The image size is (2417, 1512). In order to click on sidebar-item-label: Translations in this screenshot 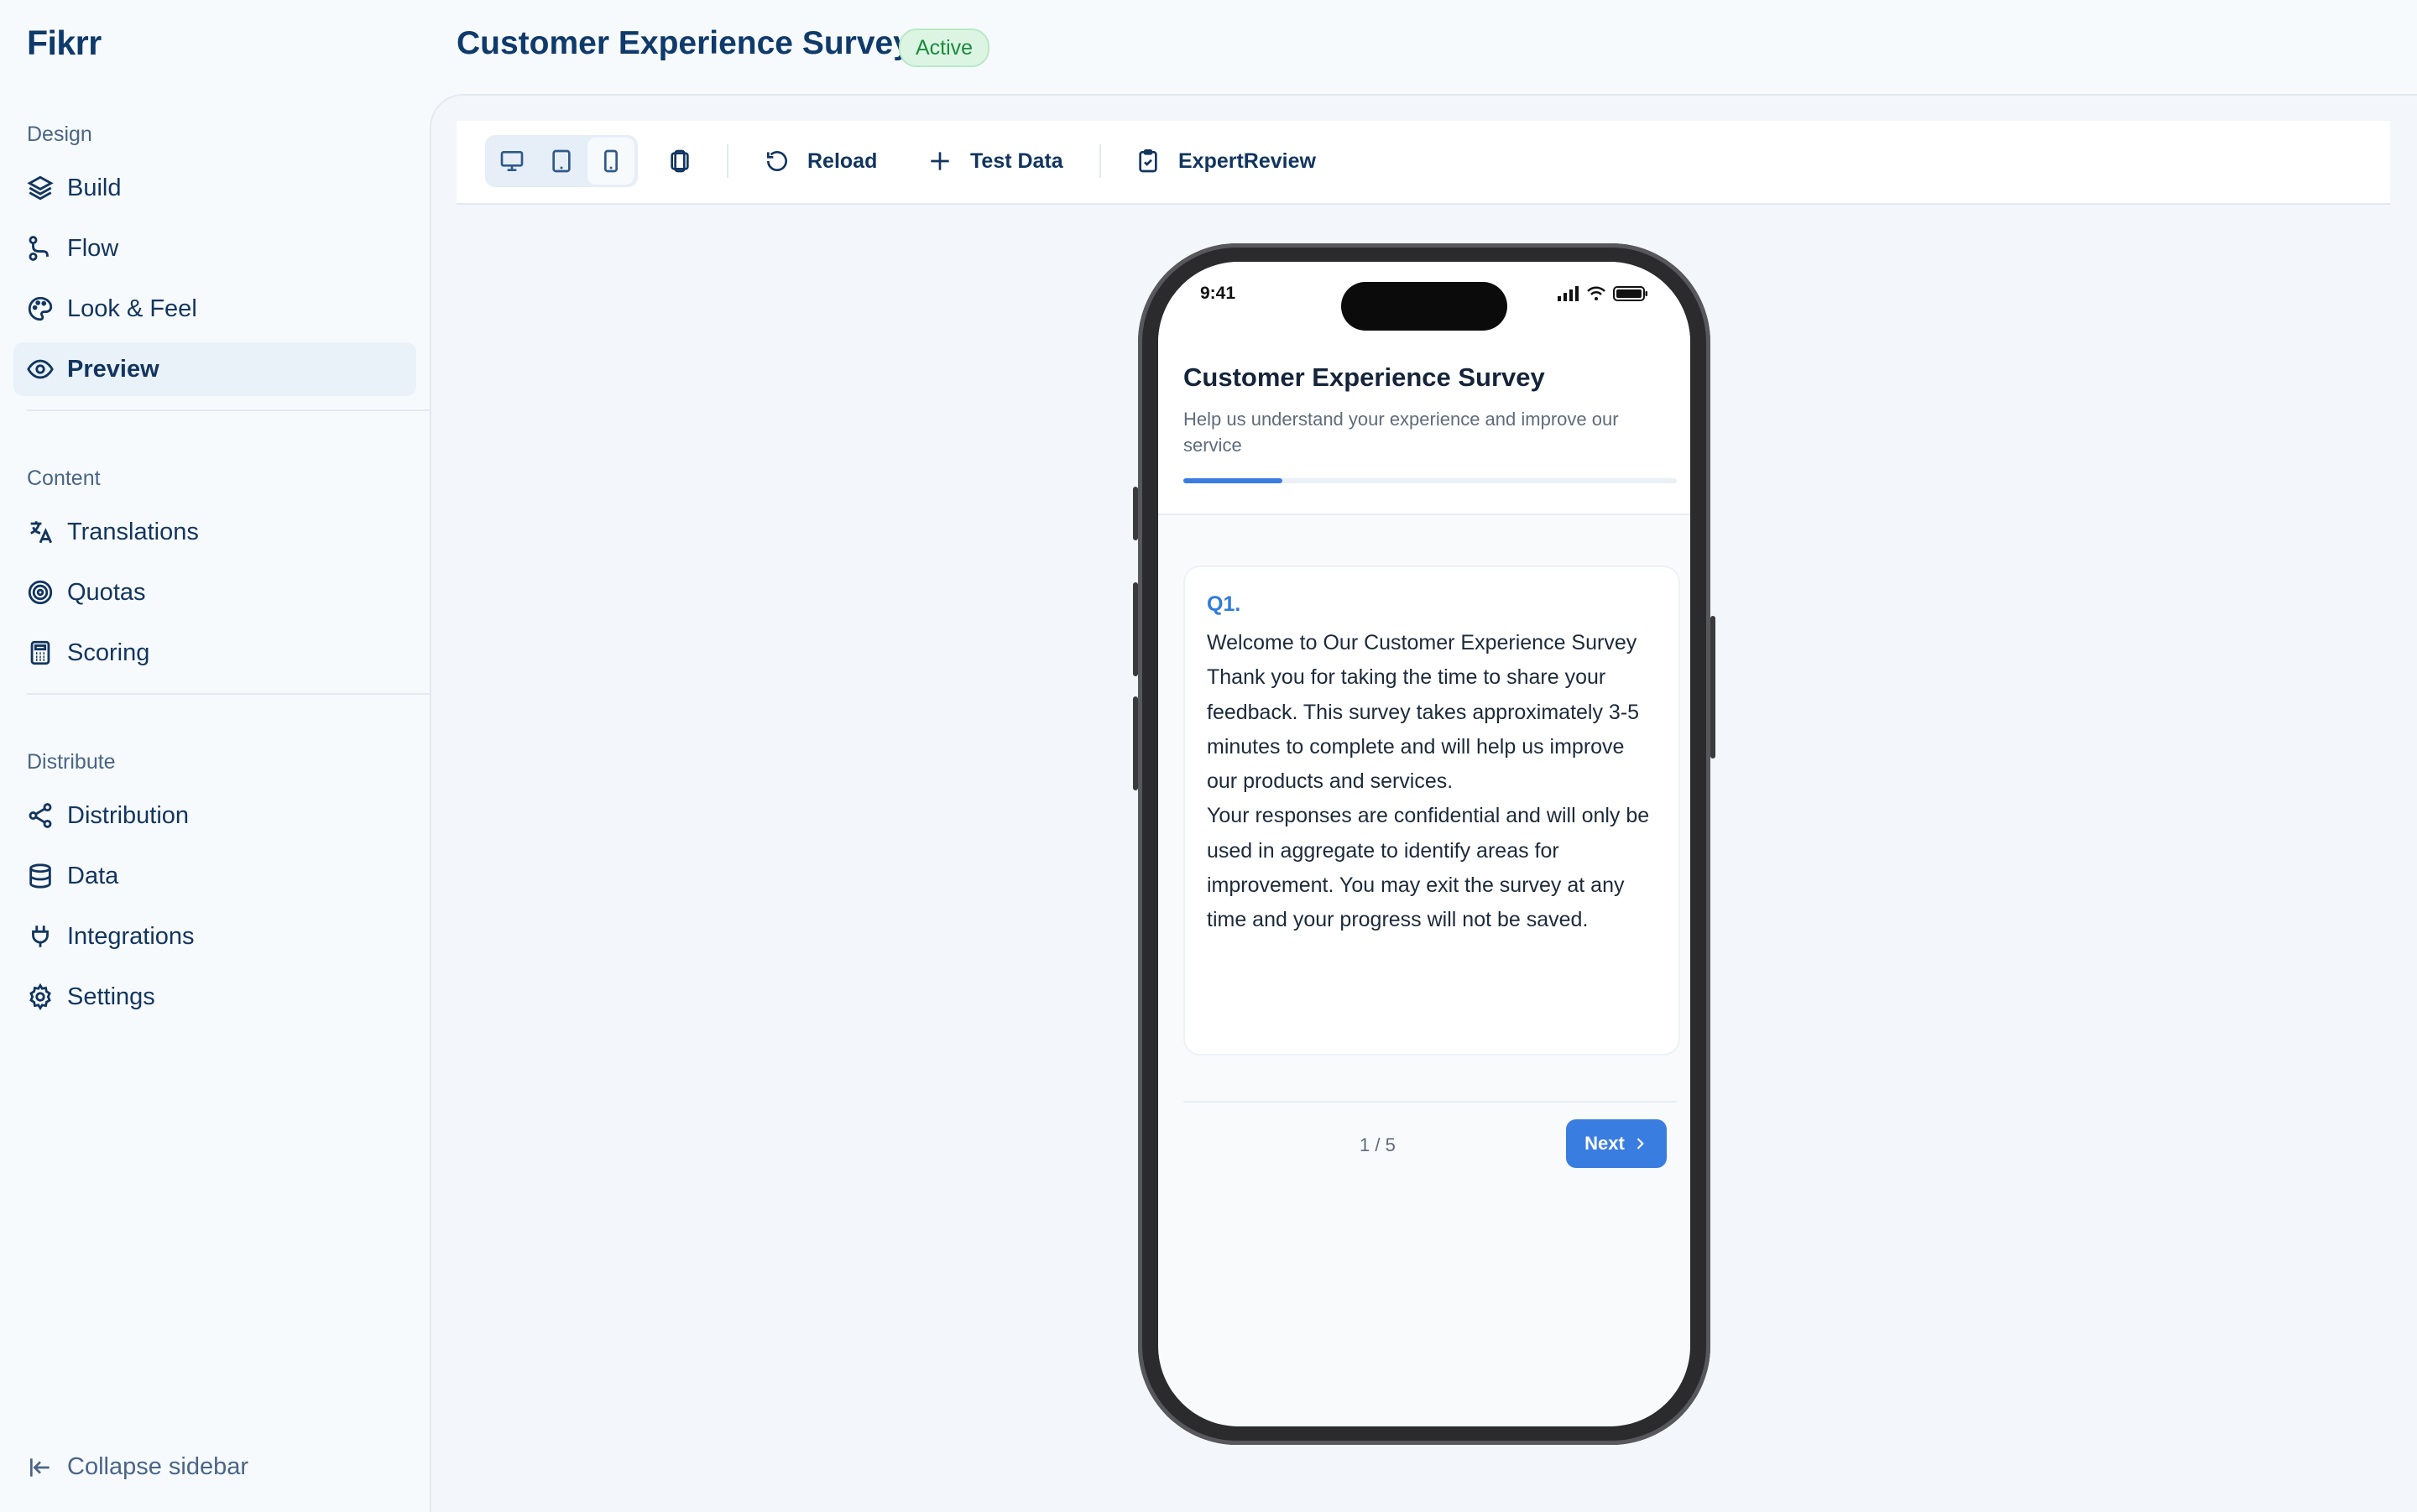, I will do `click(133, 532)`.